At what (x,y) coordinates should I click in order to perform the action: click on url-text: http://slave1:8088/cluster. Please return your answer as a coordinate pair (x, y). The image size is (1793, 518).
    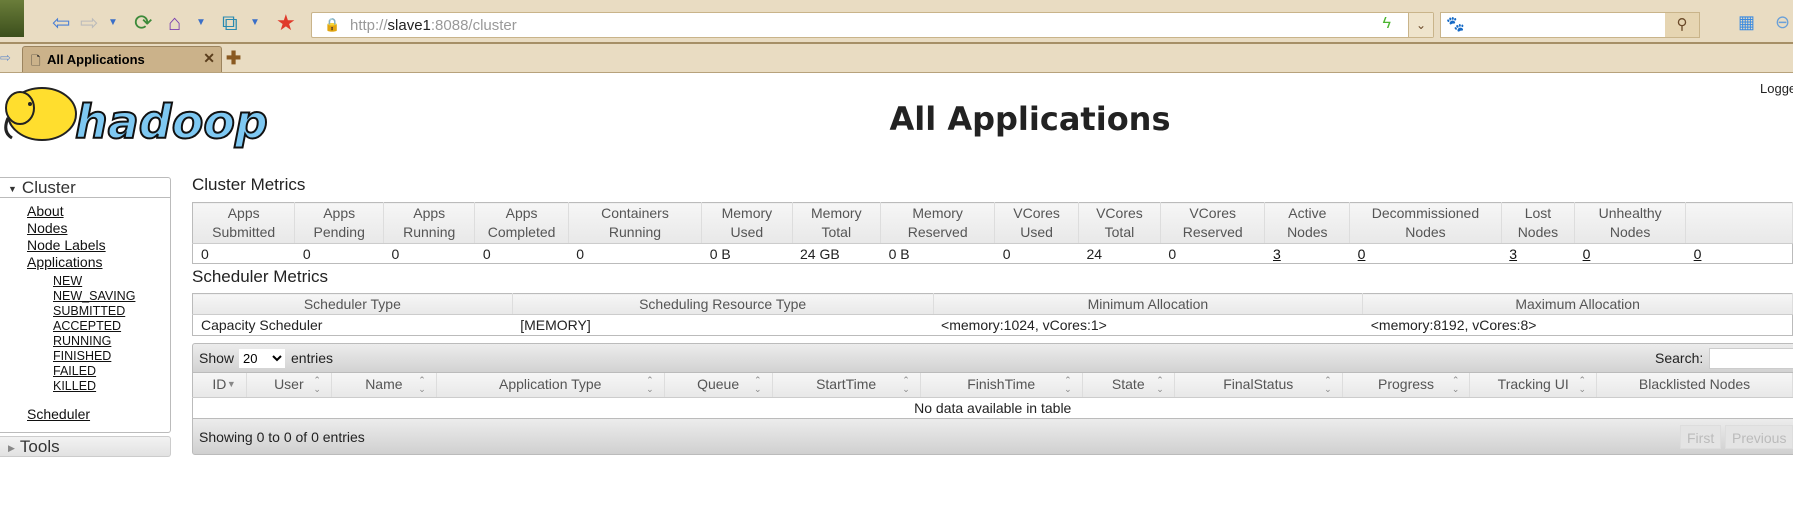
    Looking at the image, I should click on (433, 25).